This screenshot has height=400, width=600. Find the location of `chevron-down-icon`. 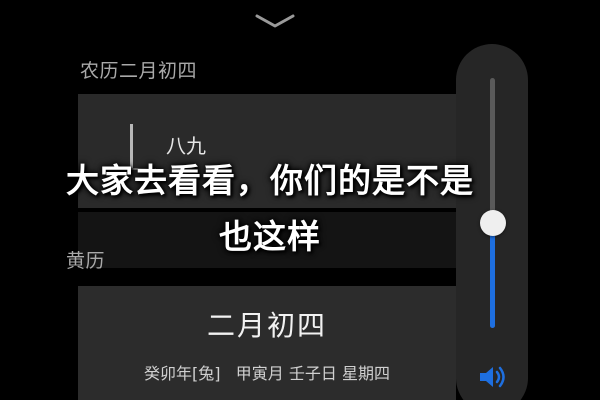

chevron-down-icon is located at coordinates (275, 21).